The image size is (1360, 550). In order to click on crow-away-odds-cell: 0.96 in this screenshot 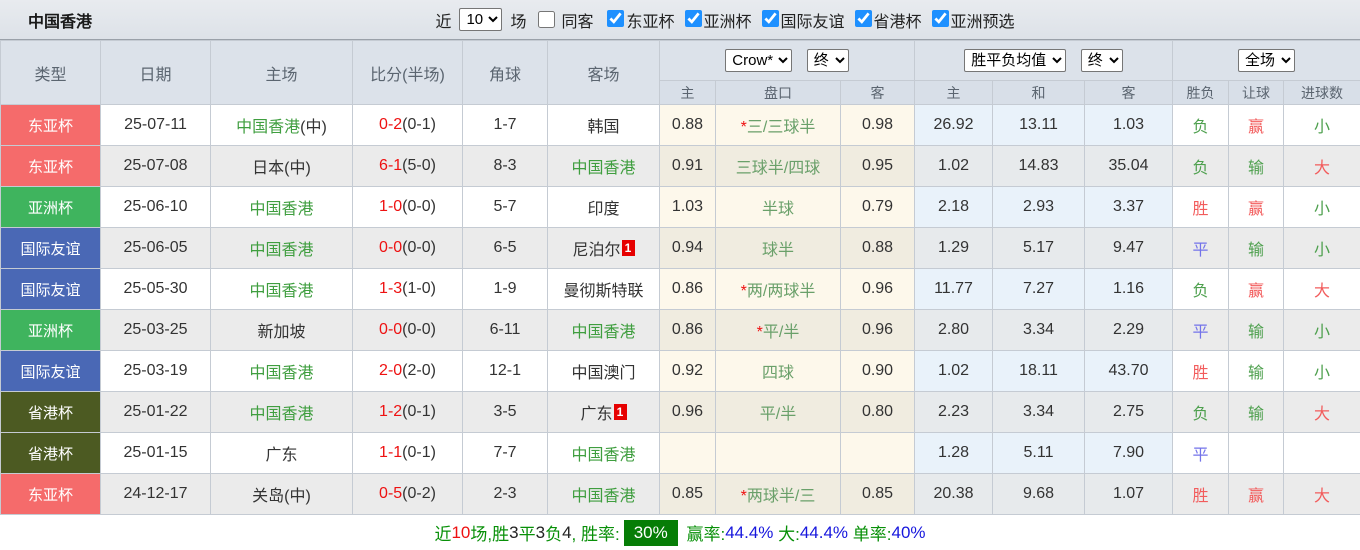, I will do `click(878, 330)`.